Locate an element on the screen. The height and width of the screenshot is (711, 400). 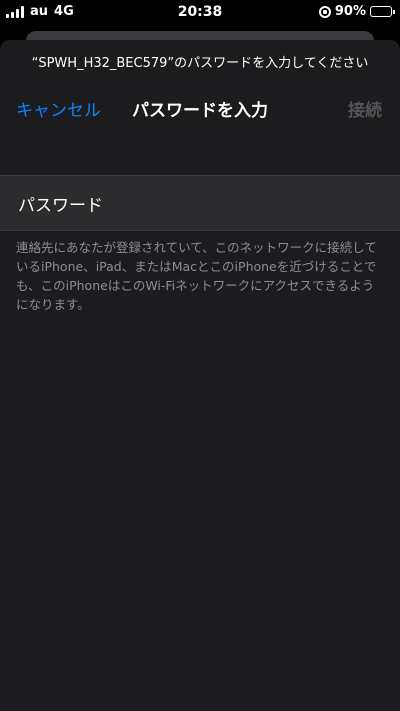
rotation-lock-icon is located at coordinates (324, 11).